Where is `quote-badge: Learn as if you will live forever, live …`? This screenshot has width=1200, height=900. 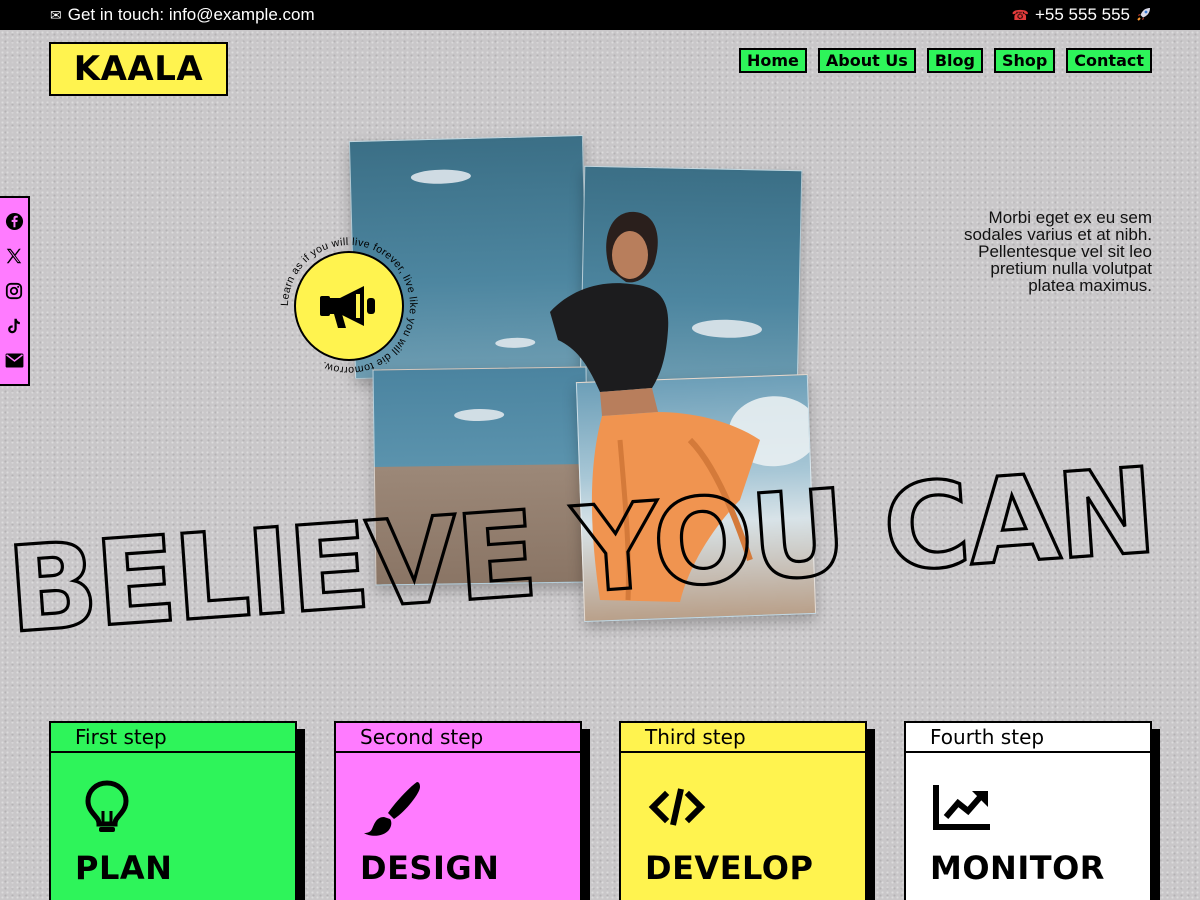 quote-badge: Learn as if you will live forever, live … is located at coordinates (349, 306).